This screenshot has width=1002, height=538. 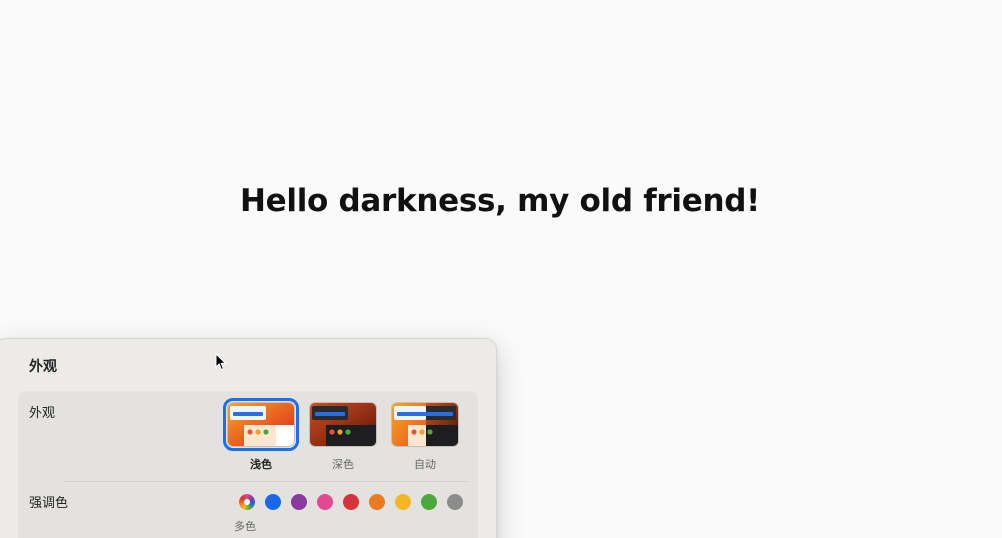 I want to click on settings-group: 外观 浅色 深色 自动 强调色 多色, so click(x=248, y=464).